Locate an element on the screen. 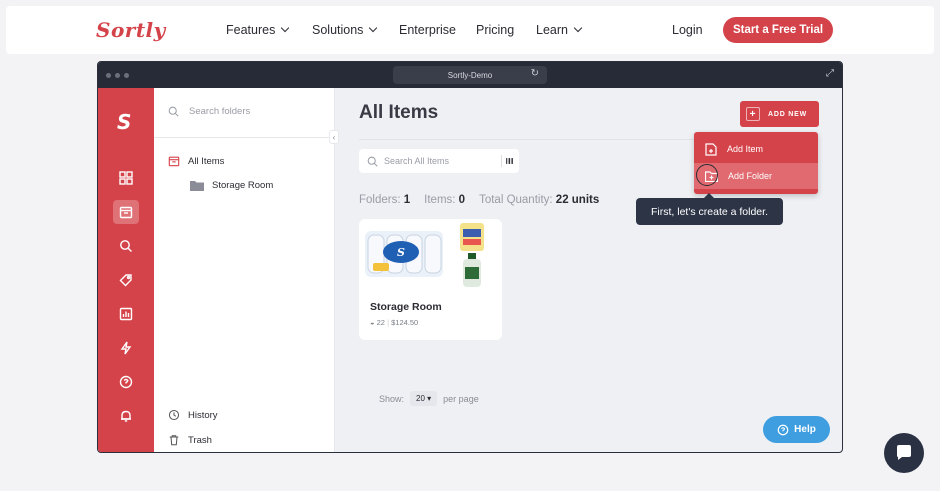 The height and width of the screenshot is (491, 940). nav-pricing-label: Pricing is located at coordinates (495, 30).